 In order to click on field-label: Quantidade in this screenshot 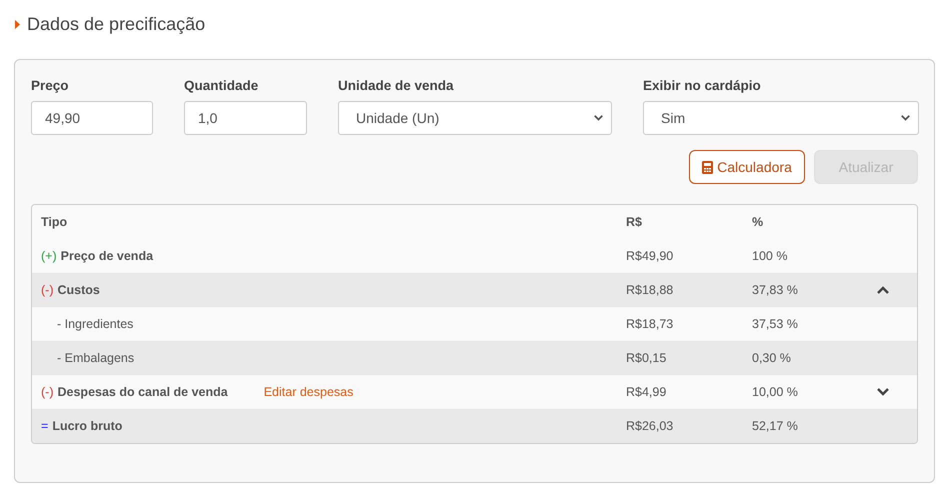, I will do `click(222, 85)`.